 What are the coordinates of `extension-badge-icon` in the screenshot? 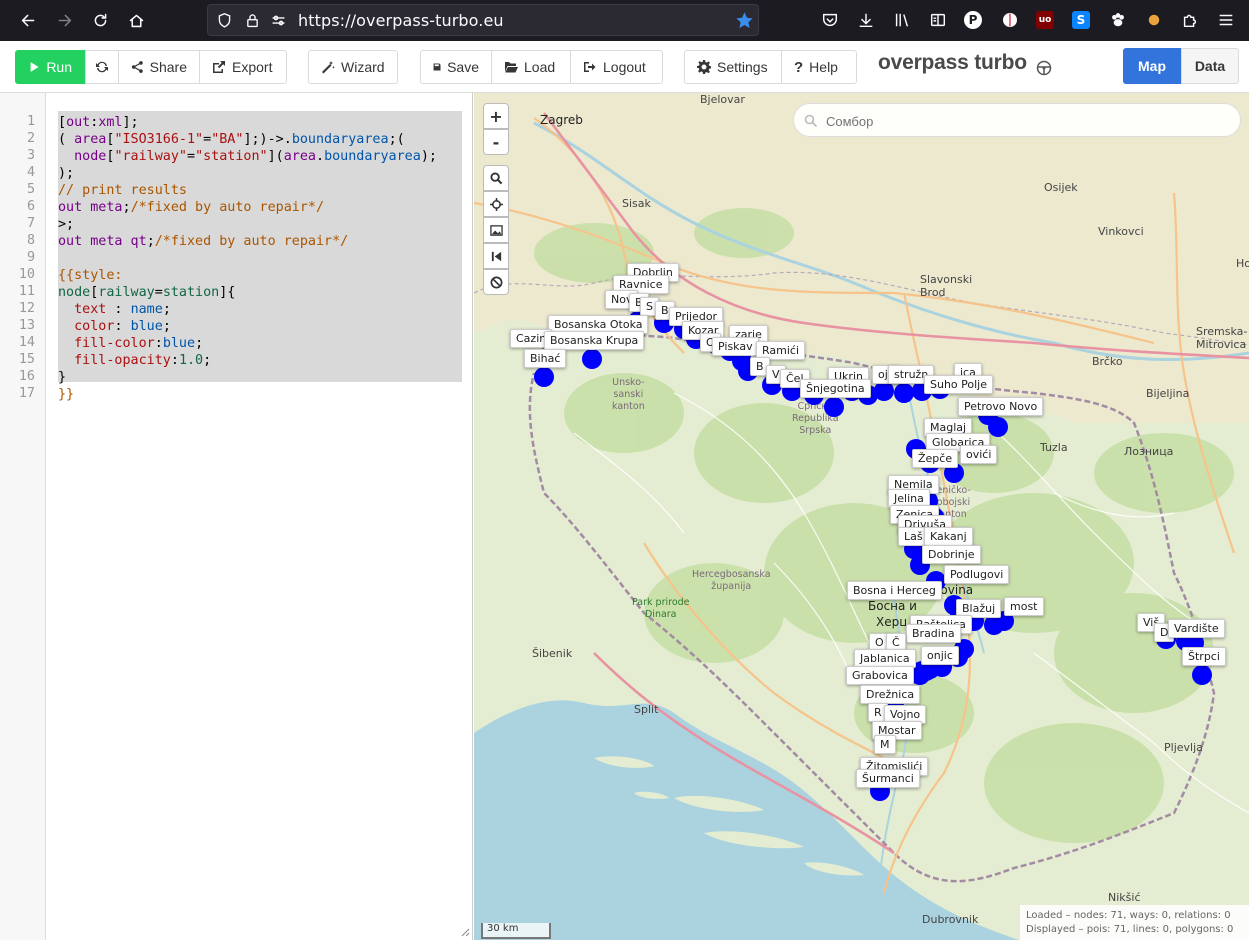 It's located at (1010, 20).